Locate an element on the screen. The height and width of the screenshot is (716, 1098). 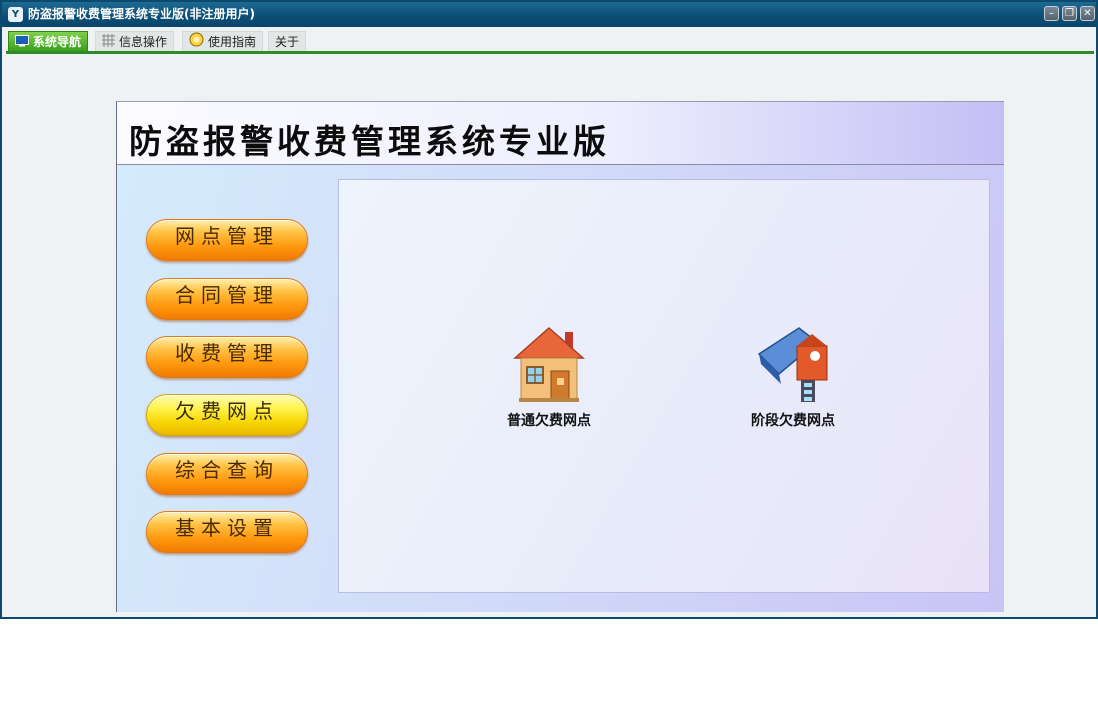
header-banner: 防盗报警收费管理系统专业版 is located at coordinates (560, 133).